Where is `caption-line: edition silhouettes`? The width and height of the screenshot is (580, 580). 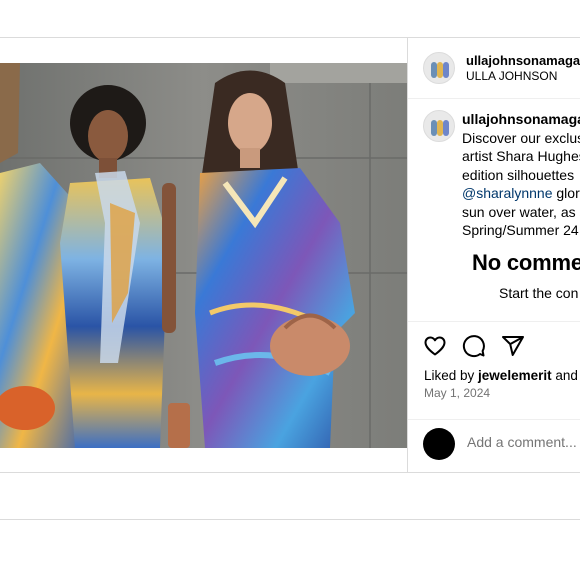
caption-line: edition silhouettes is located at coordinates (518, 174).